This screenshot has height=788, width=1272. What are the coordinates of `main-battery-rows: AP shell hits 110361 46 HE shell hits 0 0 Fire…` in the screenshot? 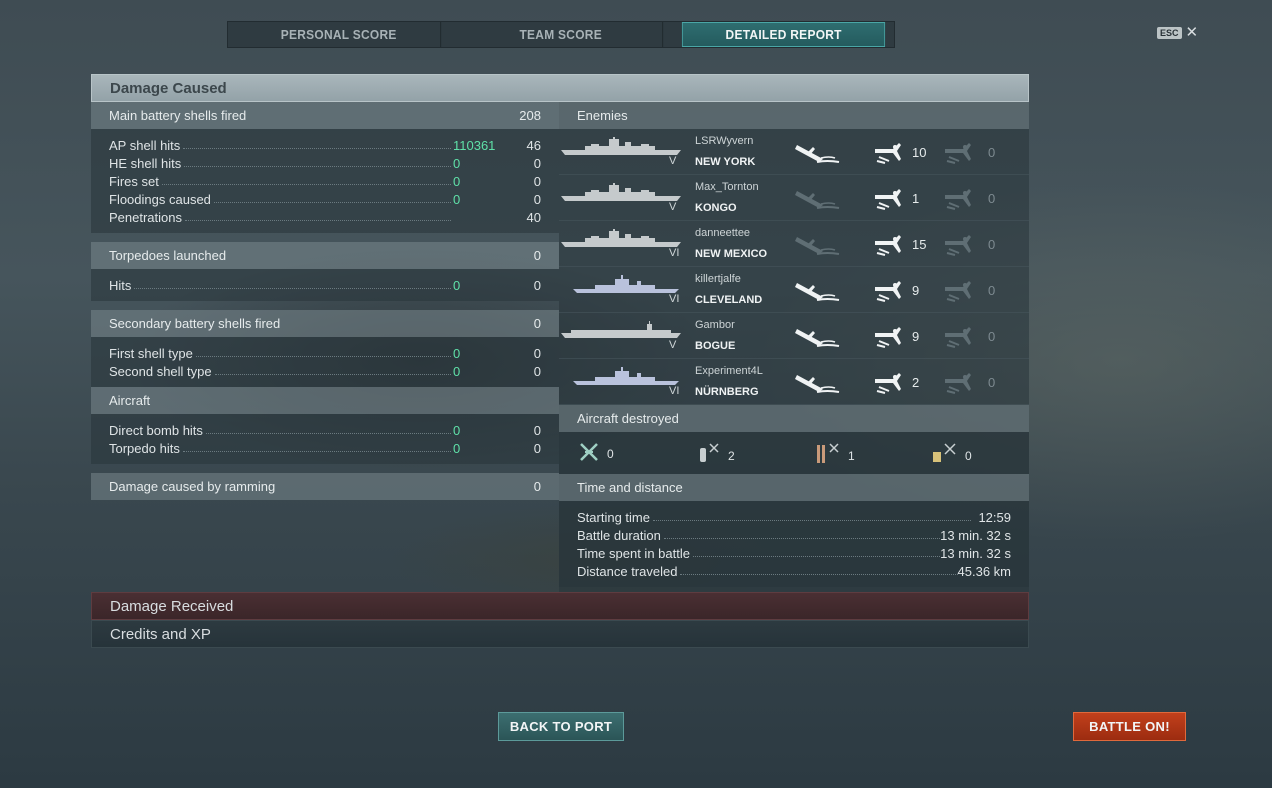 It's located at (325, 181).